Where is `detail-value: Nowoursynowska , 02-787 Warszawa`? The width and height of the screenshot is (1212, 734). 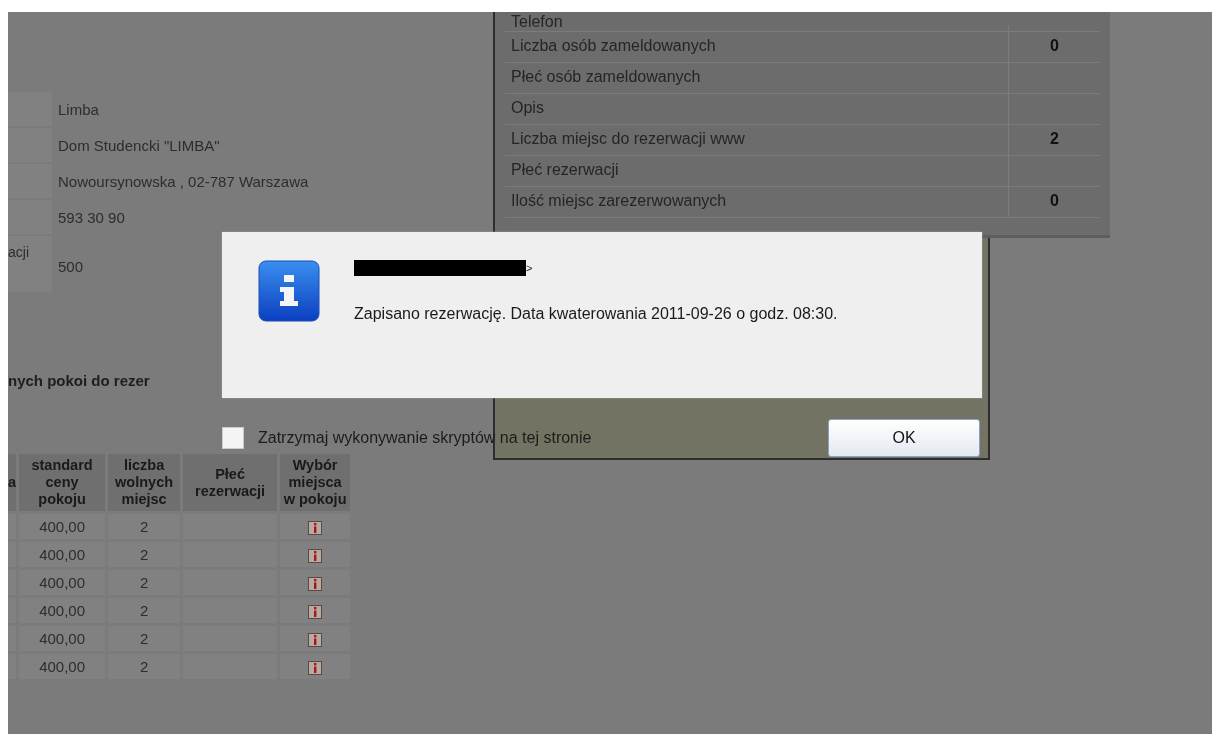 detail-value: Nowoursynowska , 02-787 Warszawa is located at coordinates (183, 181).